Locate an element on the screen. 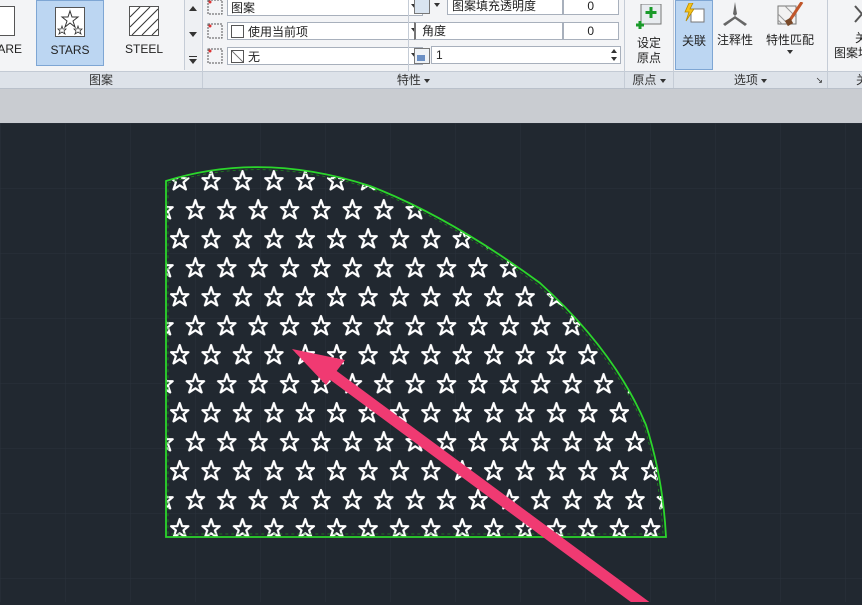  pattern-swatch-label: STARS is located at coordinates (70, 50).